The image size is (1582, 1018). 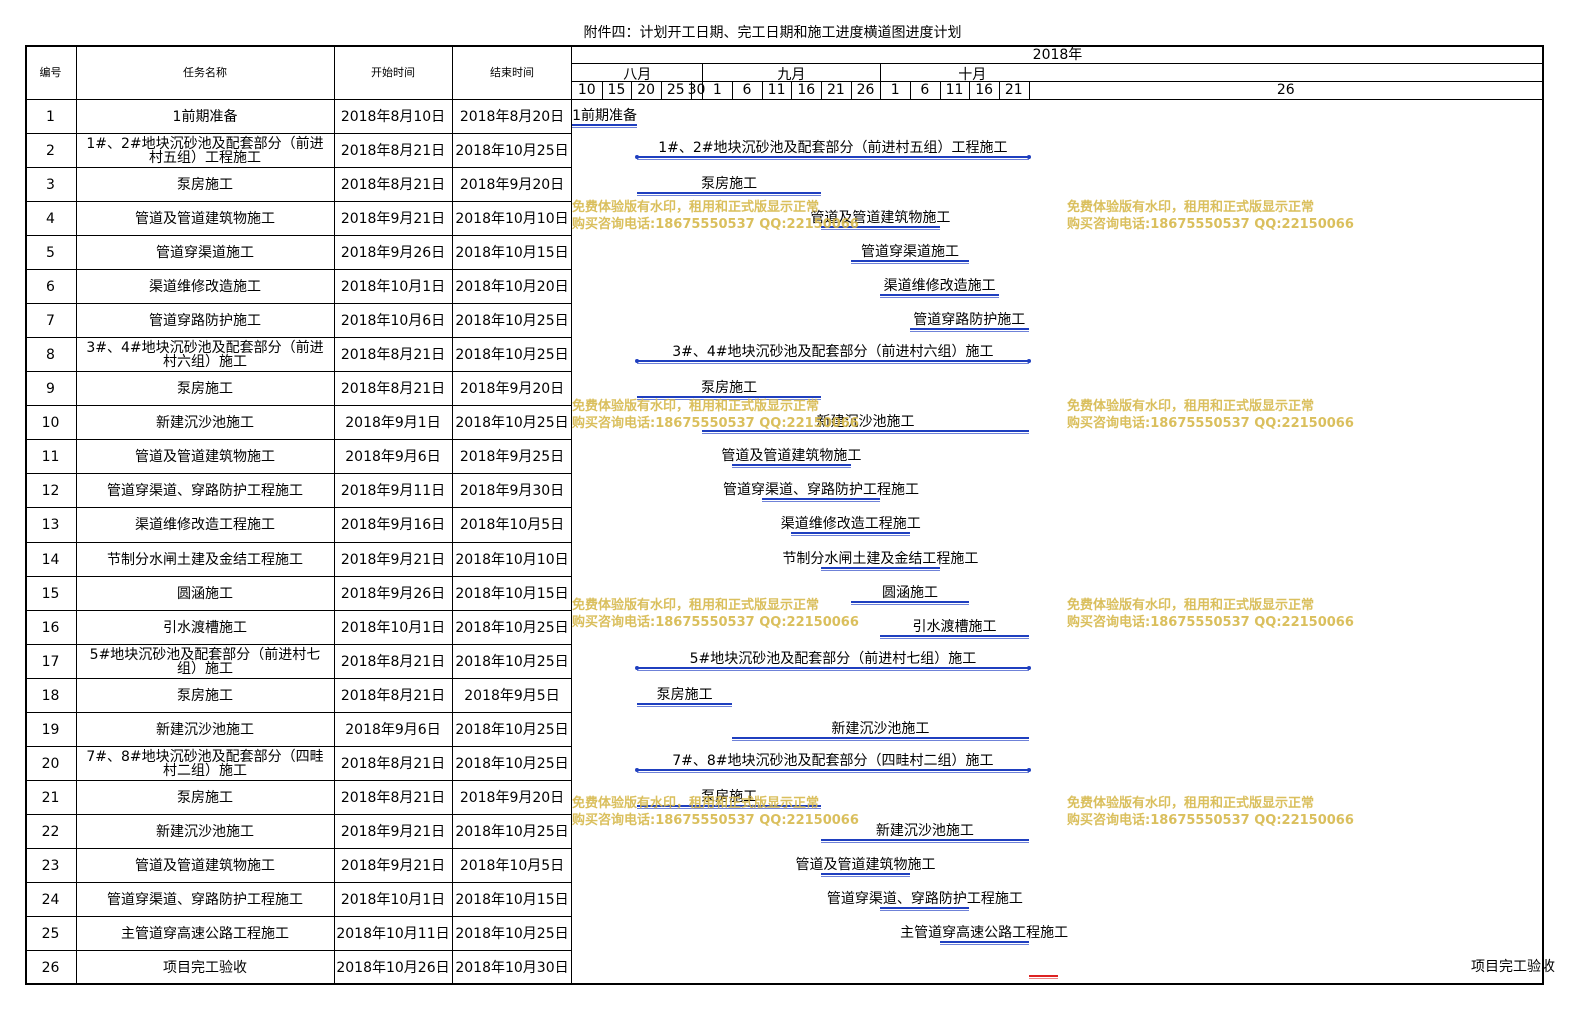 What do you see at coordinates (50, 559) in the screenshot?
I see `row-number: 14` at bounding box center [50, 559].